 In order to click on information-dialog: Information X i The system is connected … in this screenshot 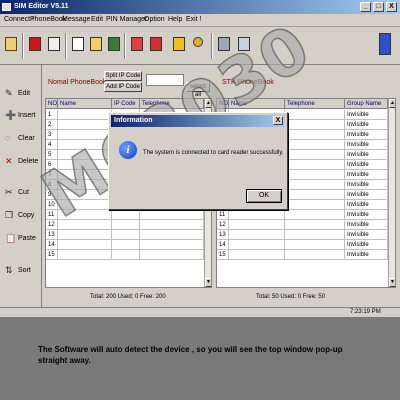, I will do `click(198, 161)`.